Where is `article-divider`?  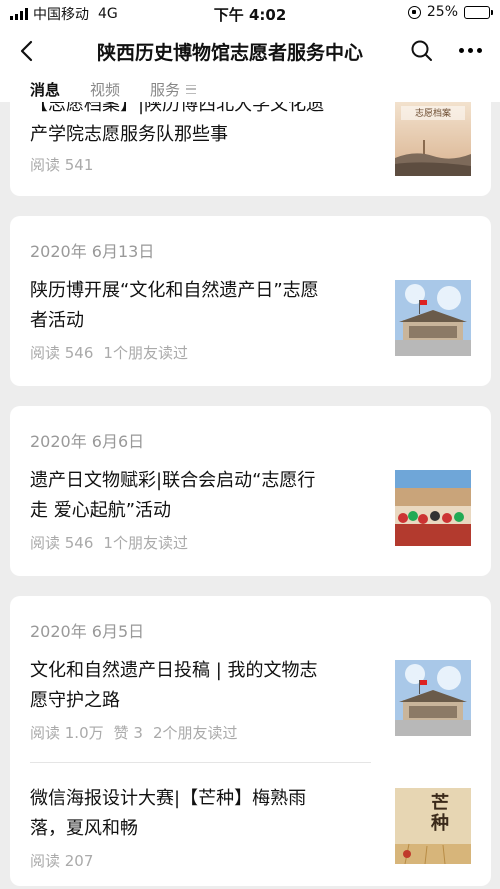 article-divider is located at coordinates (200, 762).